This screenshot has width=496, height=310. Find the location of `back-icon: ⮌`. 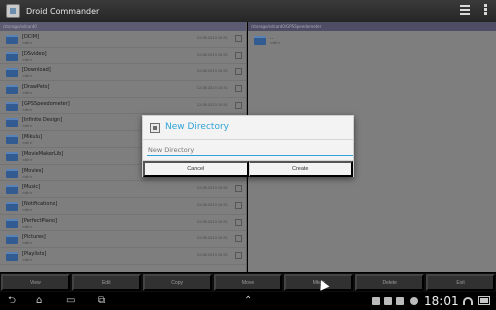

back-icon: ⮌ is located at coordinates (12, 301).